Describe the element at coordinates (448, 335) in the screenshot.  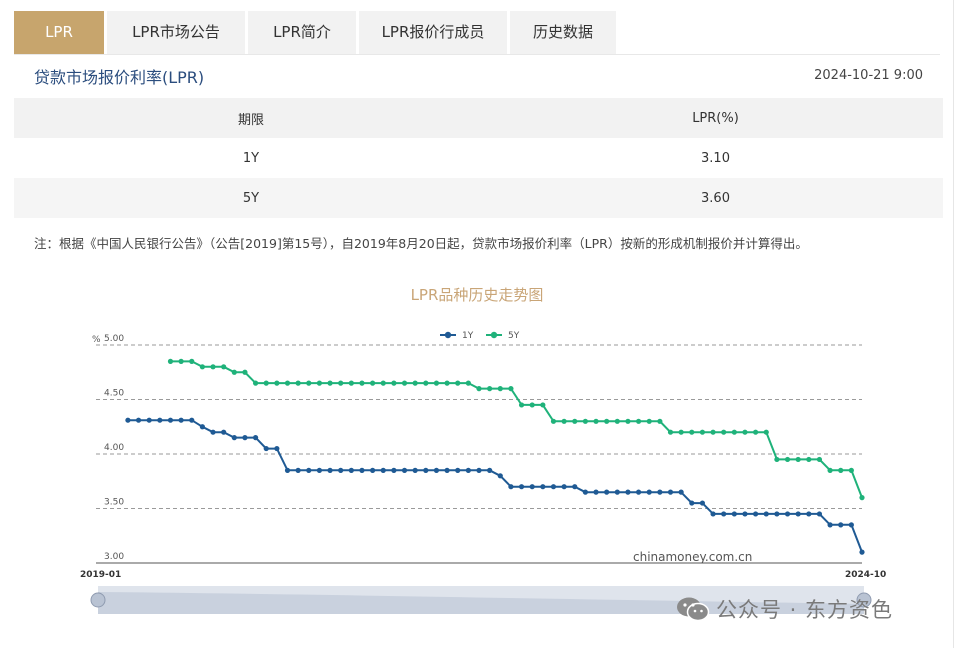
I see `legend-marker-1Y` at that location.